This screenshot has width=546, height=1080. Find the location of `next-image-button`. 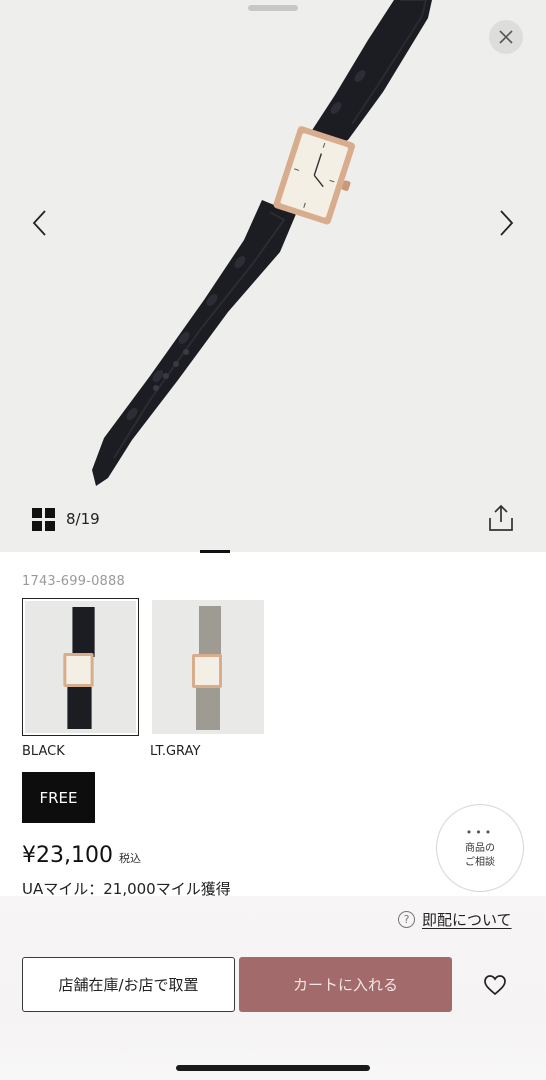

next-image-button is located at coordinates (507, 223).